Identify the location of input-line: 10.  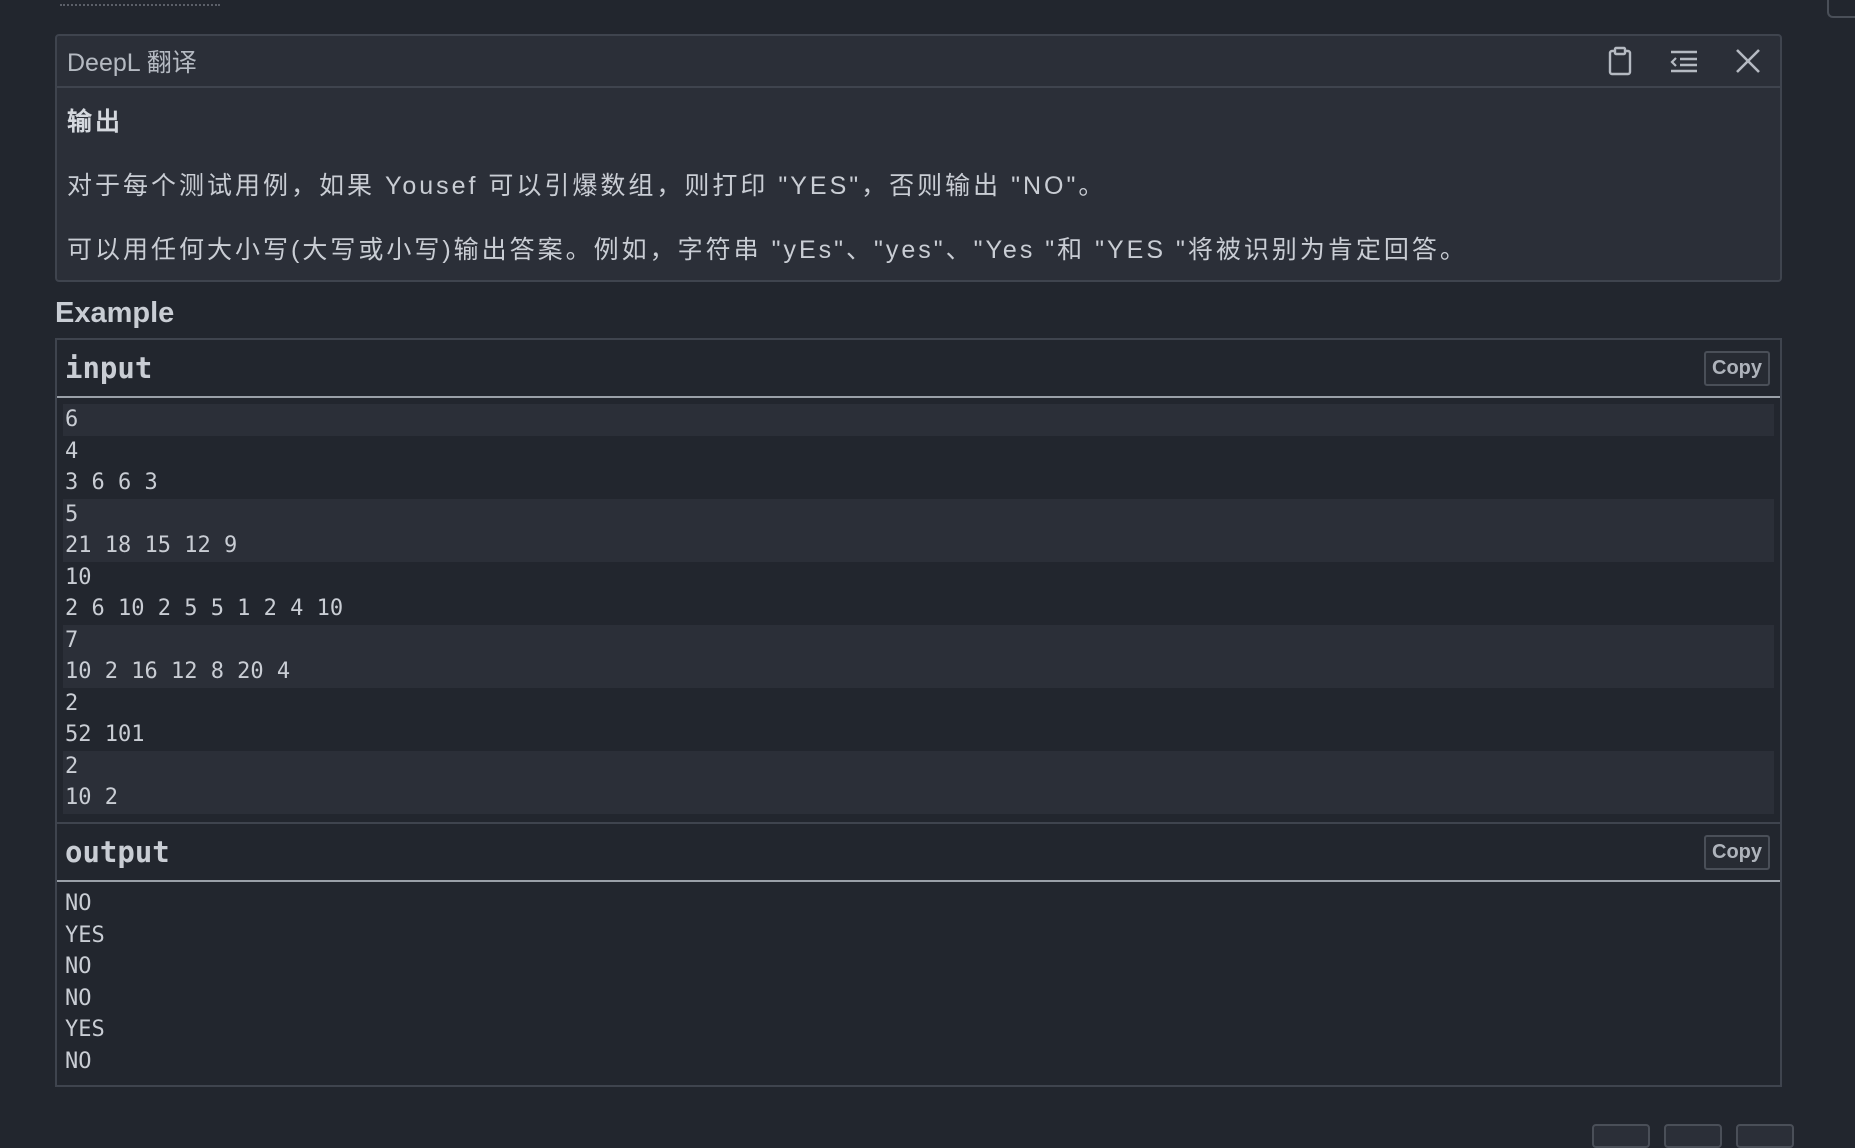
(78, 577).